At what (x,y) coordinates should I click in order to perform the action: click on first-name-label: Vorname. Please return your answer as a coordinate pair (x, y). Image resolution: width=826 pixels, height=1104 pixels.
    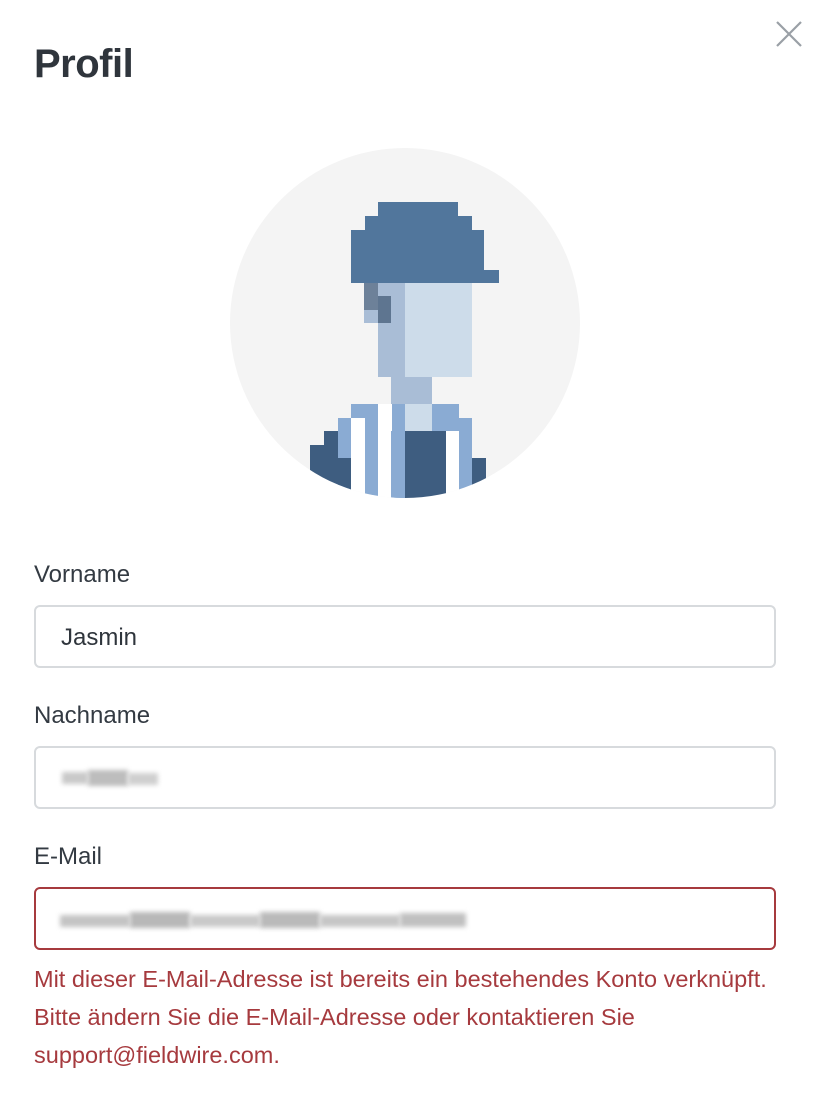
    Looking at the image, I should click on (82, 574).